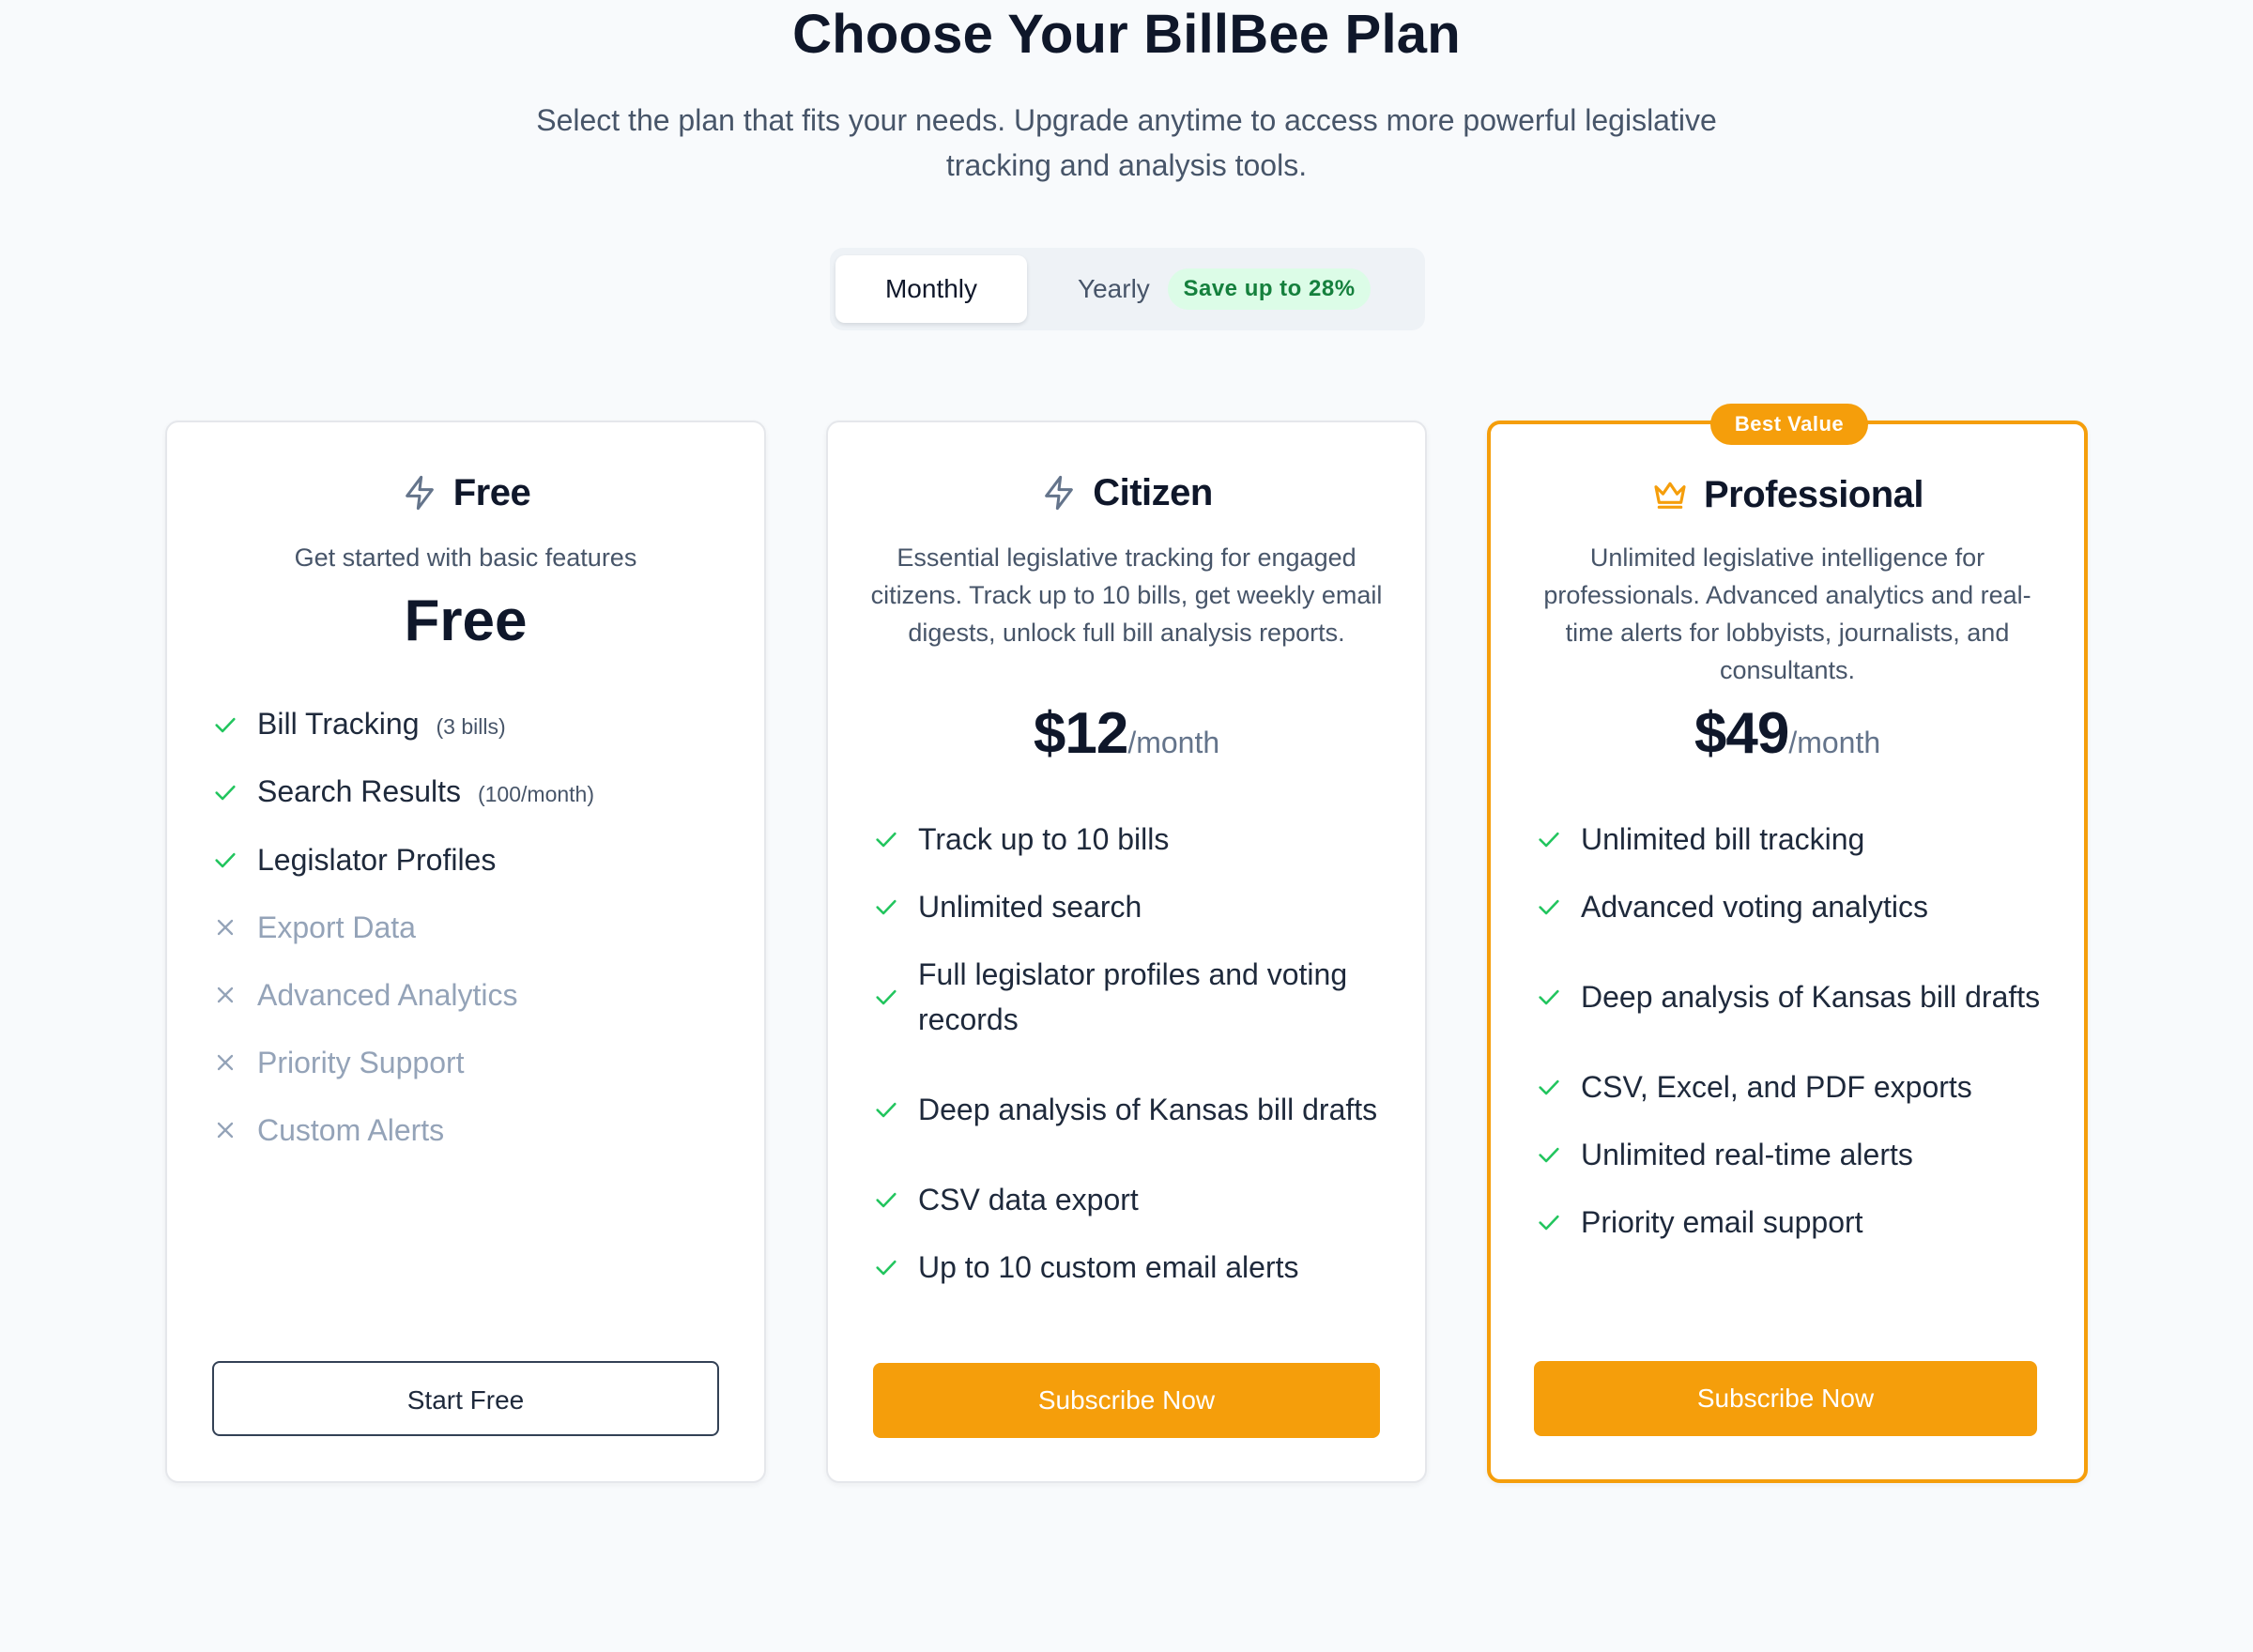  What do you see at coordinates (351, 1130) in the screenshot?
I see `feature-label: Custom Alerts` at bounding box center [351, 1130].